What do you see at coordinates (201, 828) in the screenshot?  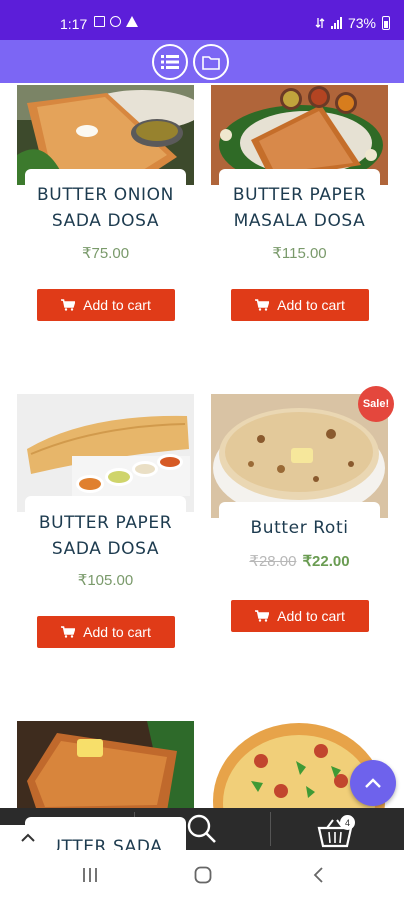 I see `search-icon` at bounding box center [201, 828].